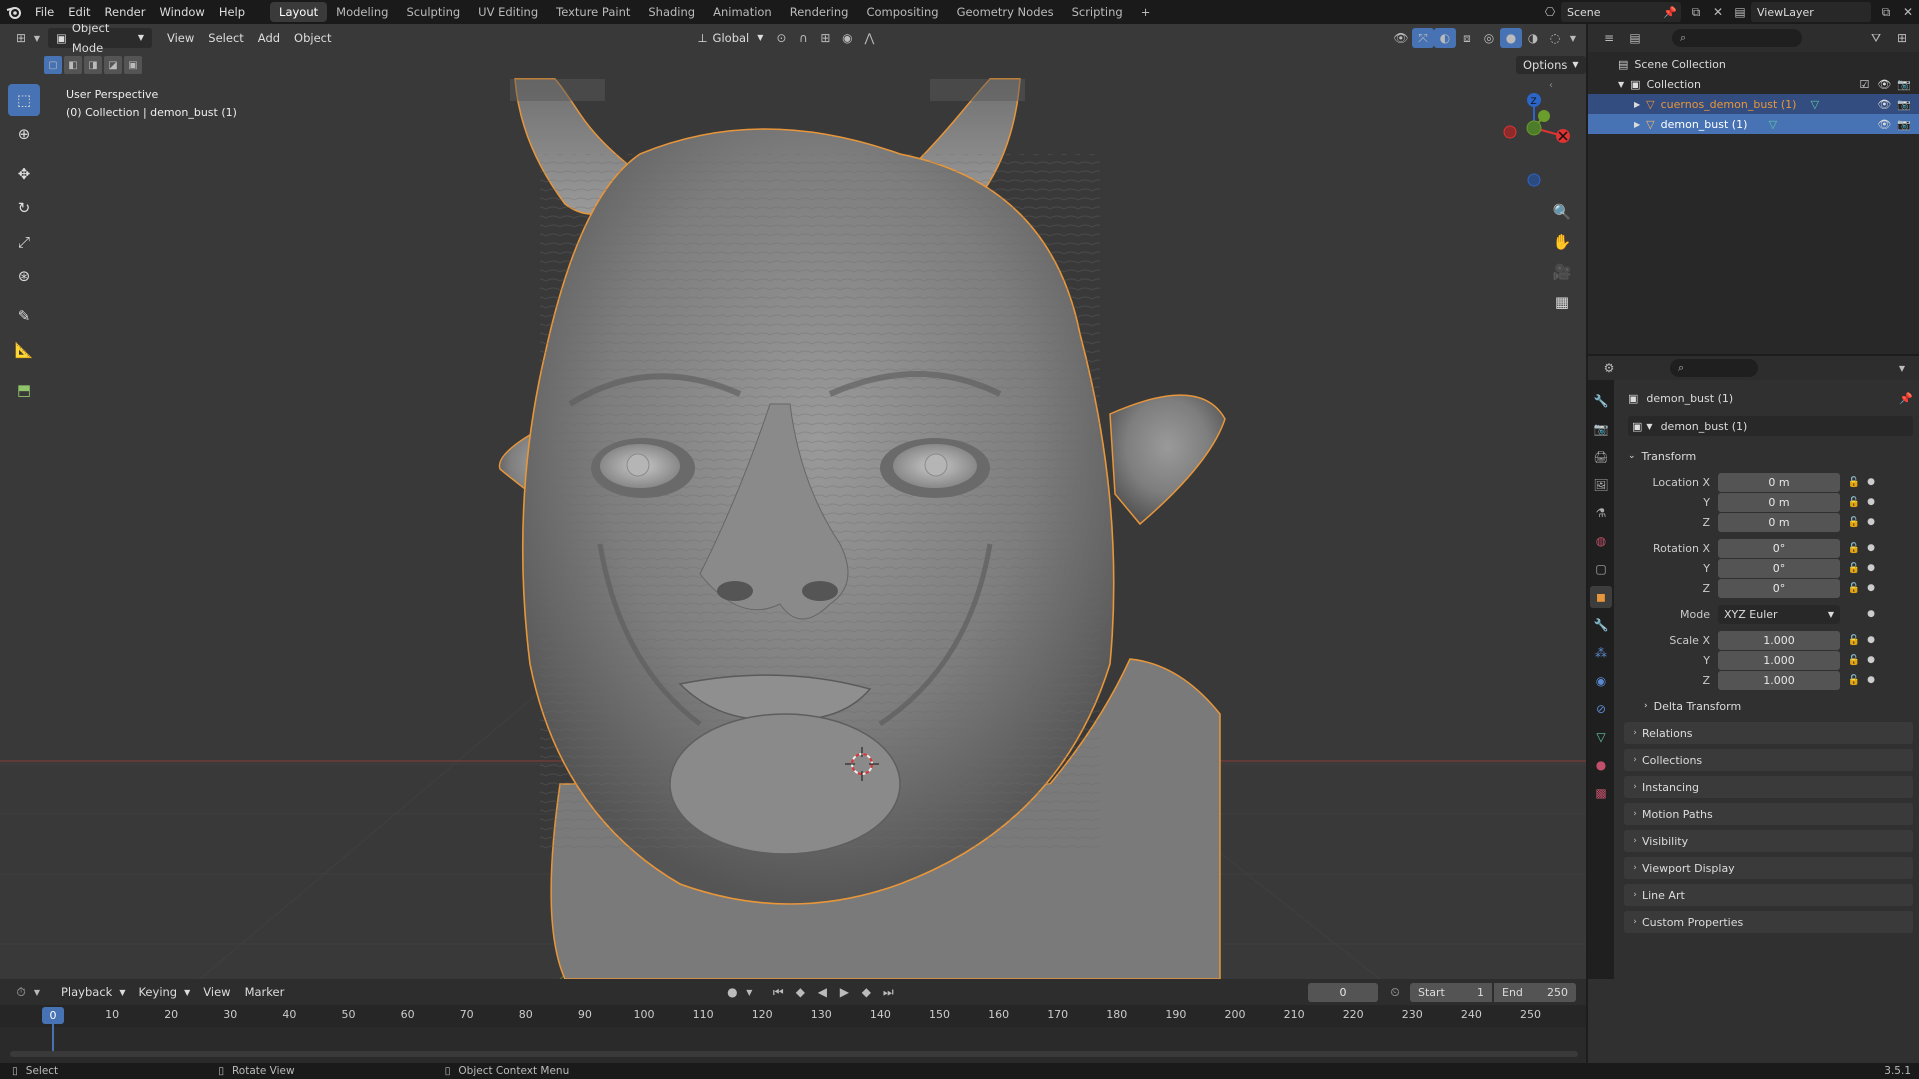 The image size is (1919, 1079). What do you see at coordinates (1753, 124) in the screenshot?
I see `outliner-item-demon-bust: ▶ ▽ demon_bust (1) ▽ 👁 📷` at bounding box center [1753, 124].